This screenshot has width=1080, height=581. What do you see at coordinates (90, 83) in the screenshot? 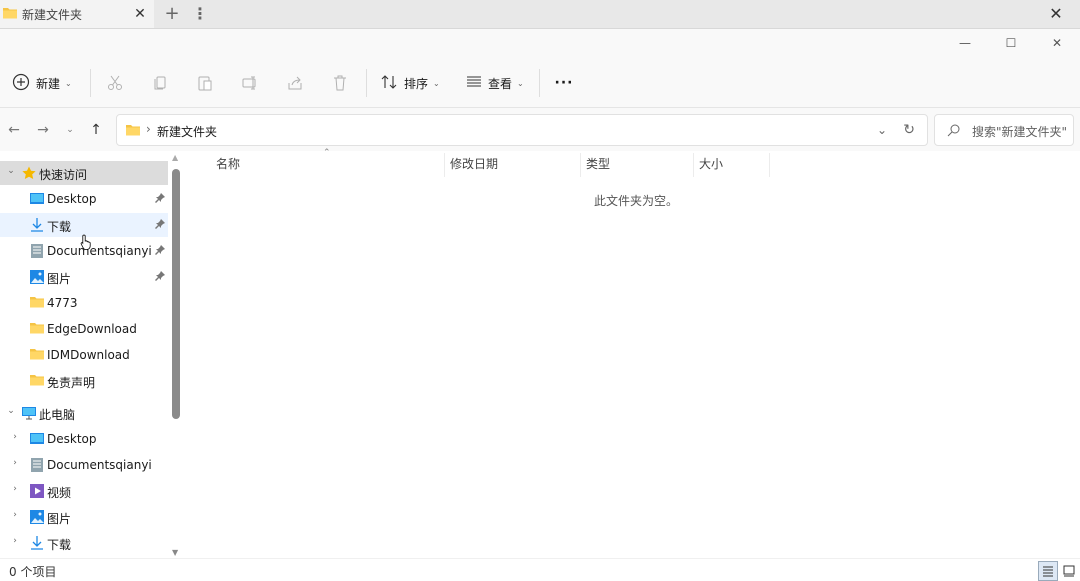
I see `toolbar-divider` at bounding box center [90, 83].